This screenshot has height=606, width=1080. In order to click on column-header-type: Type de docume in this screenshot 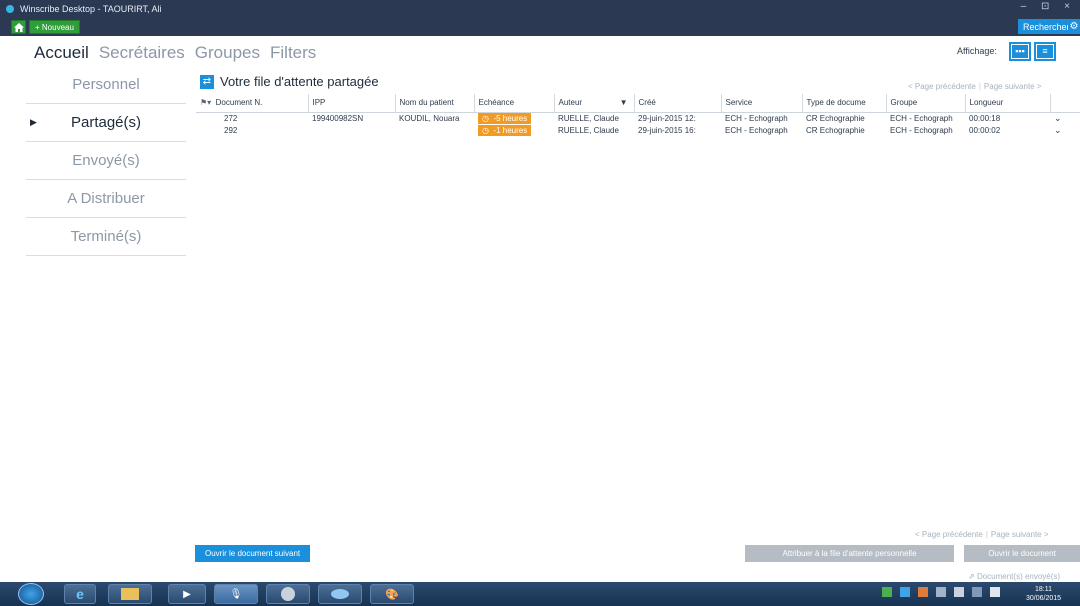, I will do `click(844, 103)`.